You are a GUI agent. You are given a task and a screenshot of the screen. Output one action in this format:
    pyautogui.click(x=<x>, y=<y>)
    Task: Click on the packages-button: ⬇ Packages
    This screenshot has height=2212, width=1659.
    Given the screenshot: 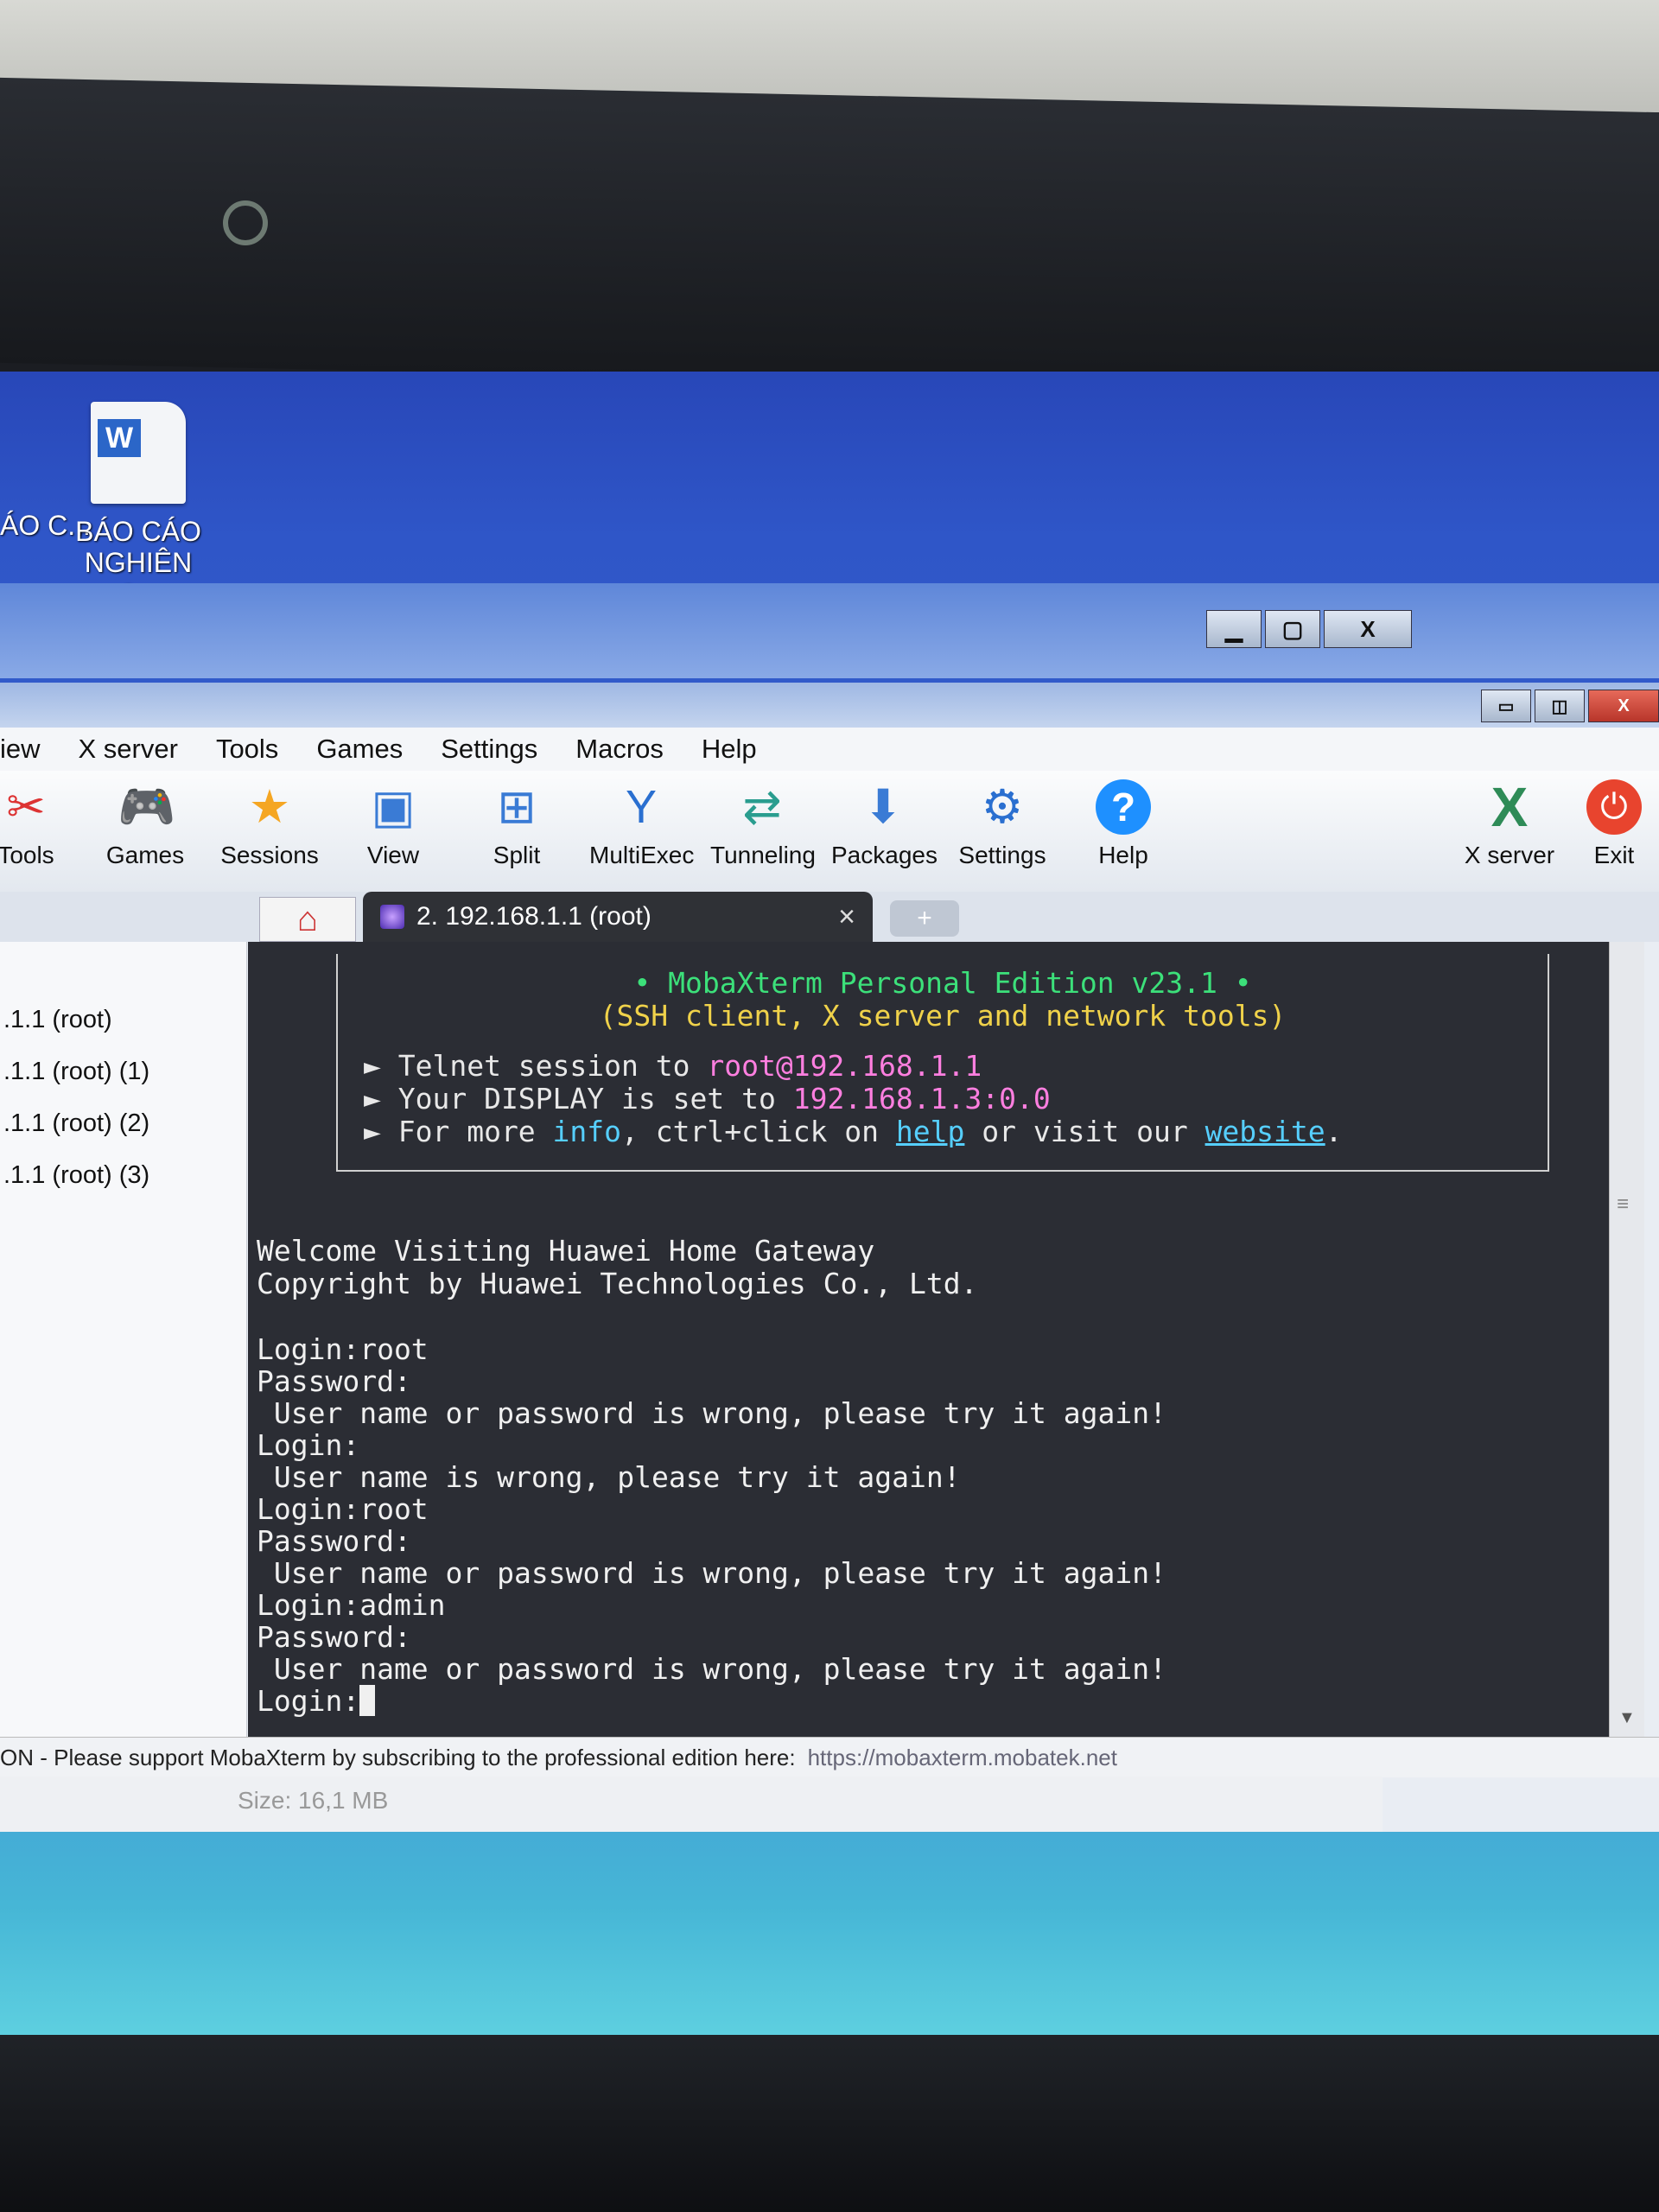 What is the action you would take?
    pyautogui.click(x=884, y=820)
    